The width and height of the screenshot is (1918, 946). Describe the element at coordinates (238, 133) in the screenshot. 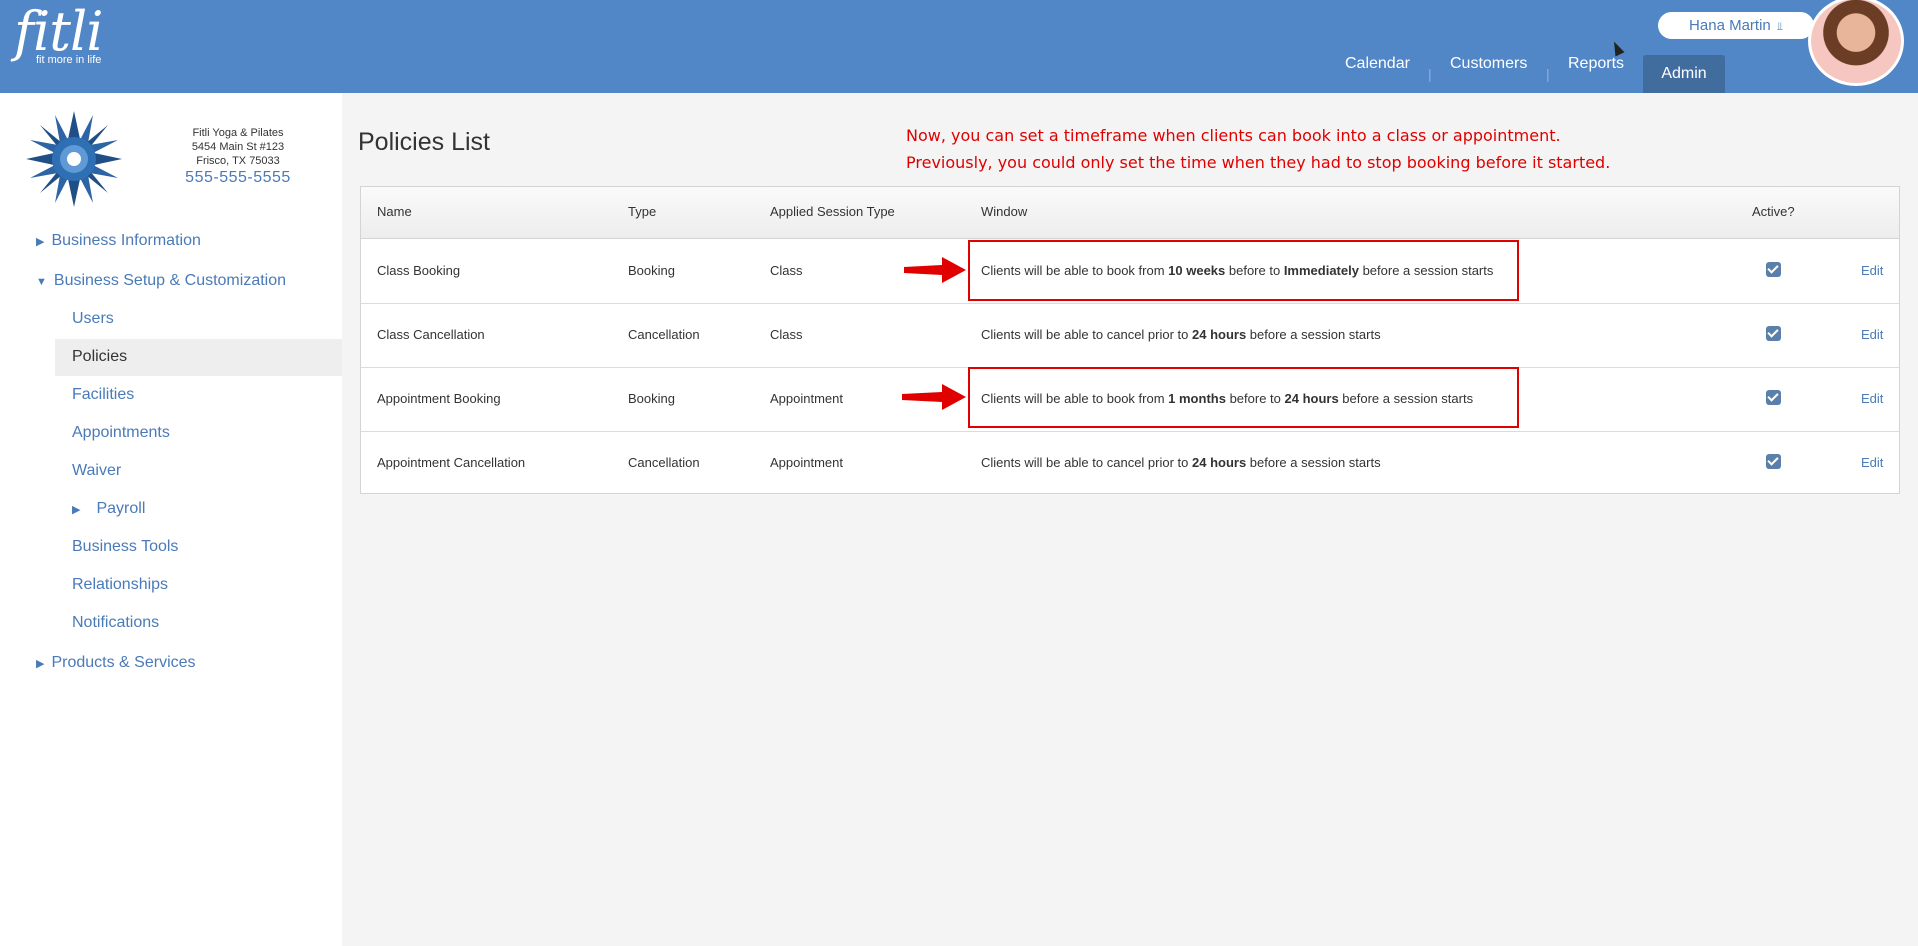

I see `business-name: Fitli Yoga & Pilates` at that location.